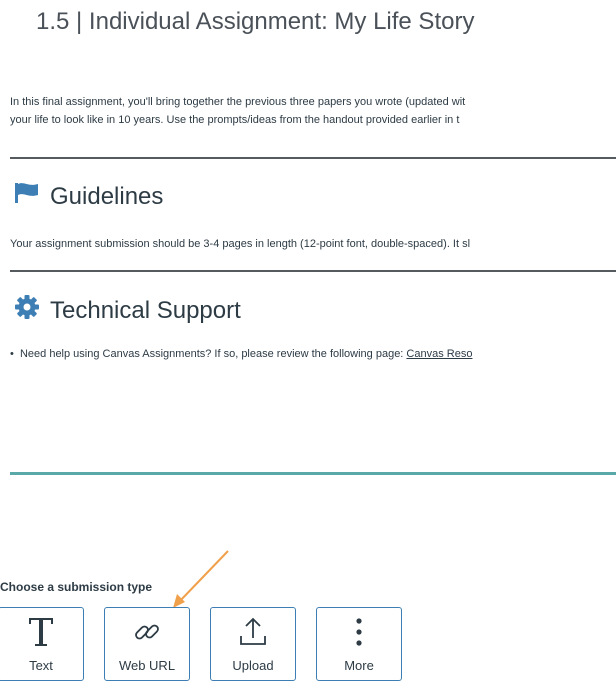 The image size is (616, 681). What do you see at coordinates (41, 665) in the screenshot?
I see `submission-type-label-text: Text` at bounding box center [41, 665].